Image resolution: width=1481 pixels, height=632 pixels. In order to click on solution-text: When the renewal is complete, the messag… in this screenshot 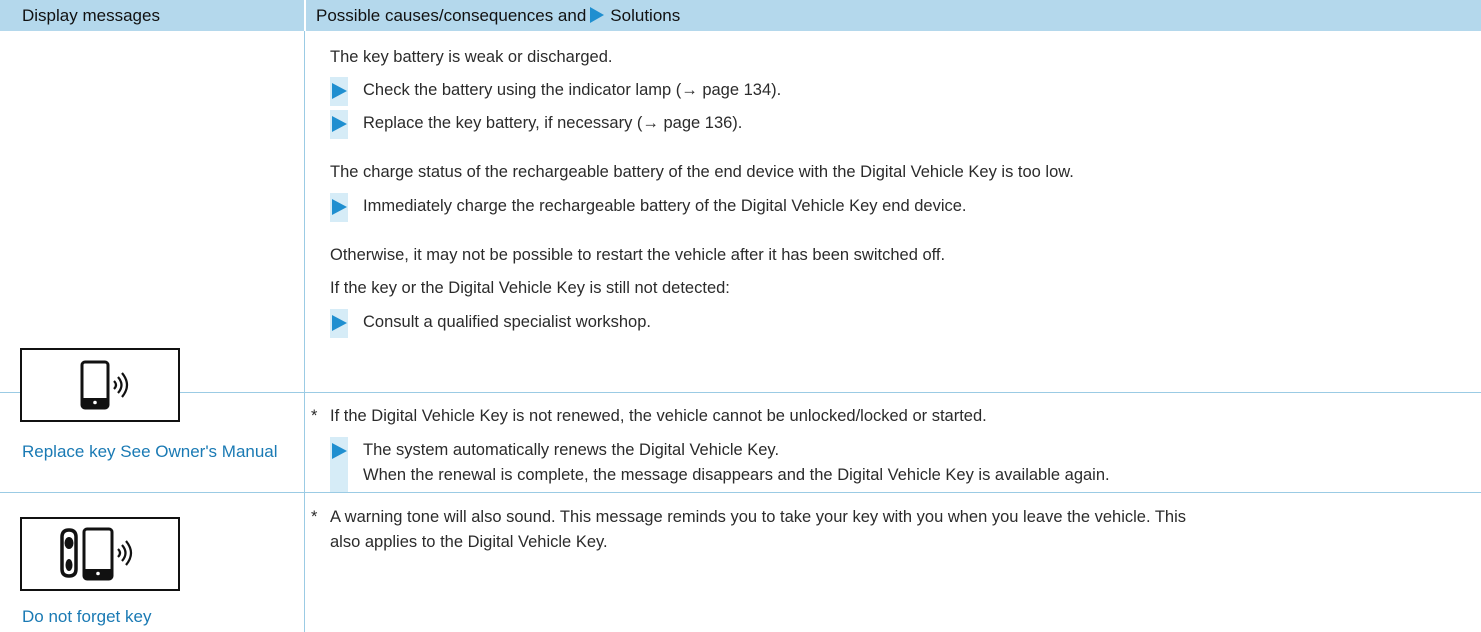, I will do `click(736, 475)`.